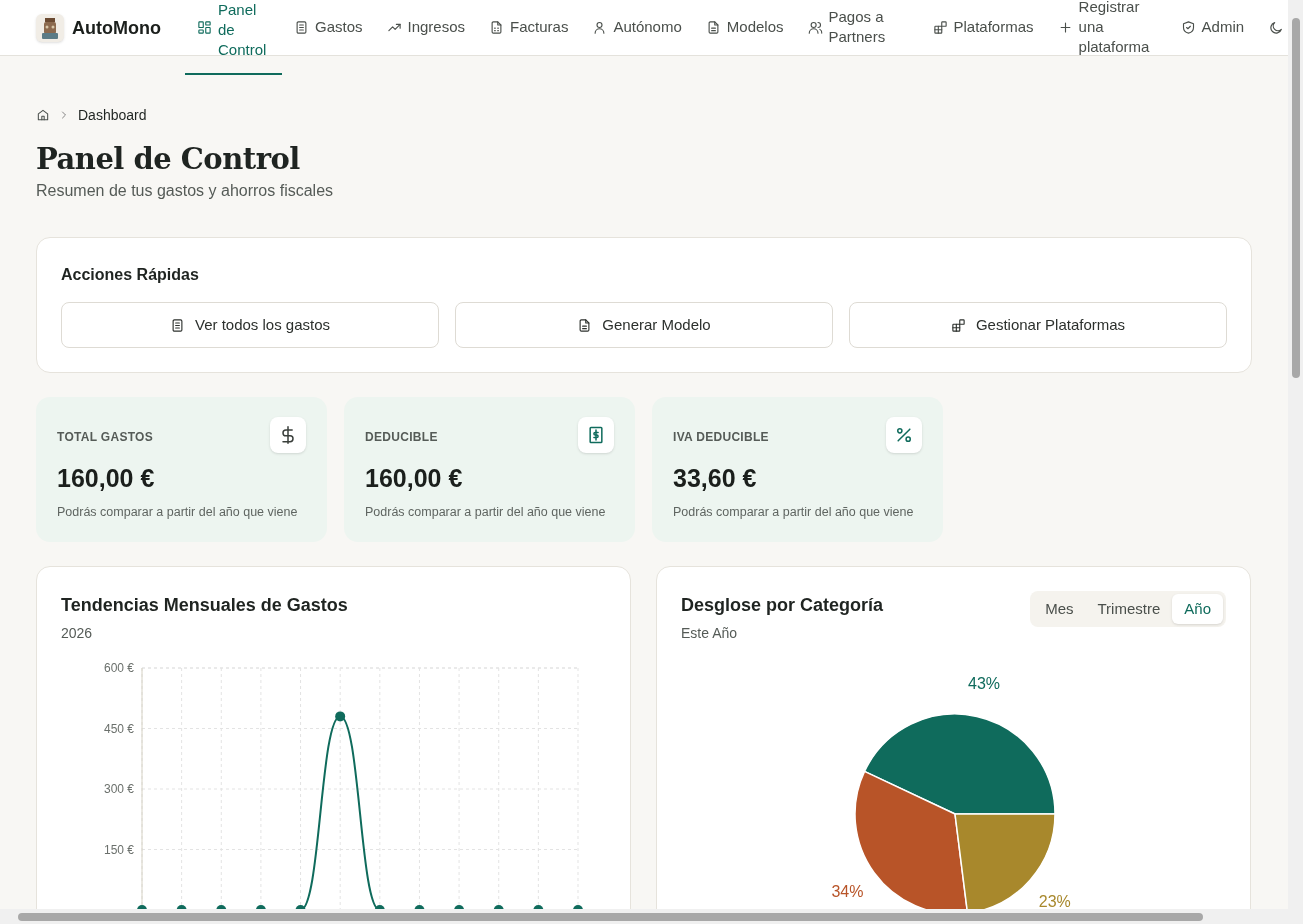 Image resolution: width=1303 pixels, height=924 pixels. What do you see at coordinates (1065, 27) in the screenshot?
I see `plus-icon` at bounding box center [1065, 27].